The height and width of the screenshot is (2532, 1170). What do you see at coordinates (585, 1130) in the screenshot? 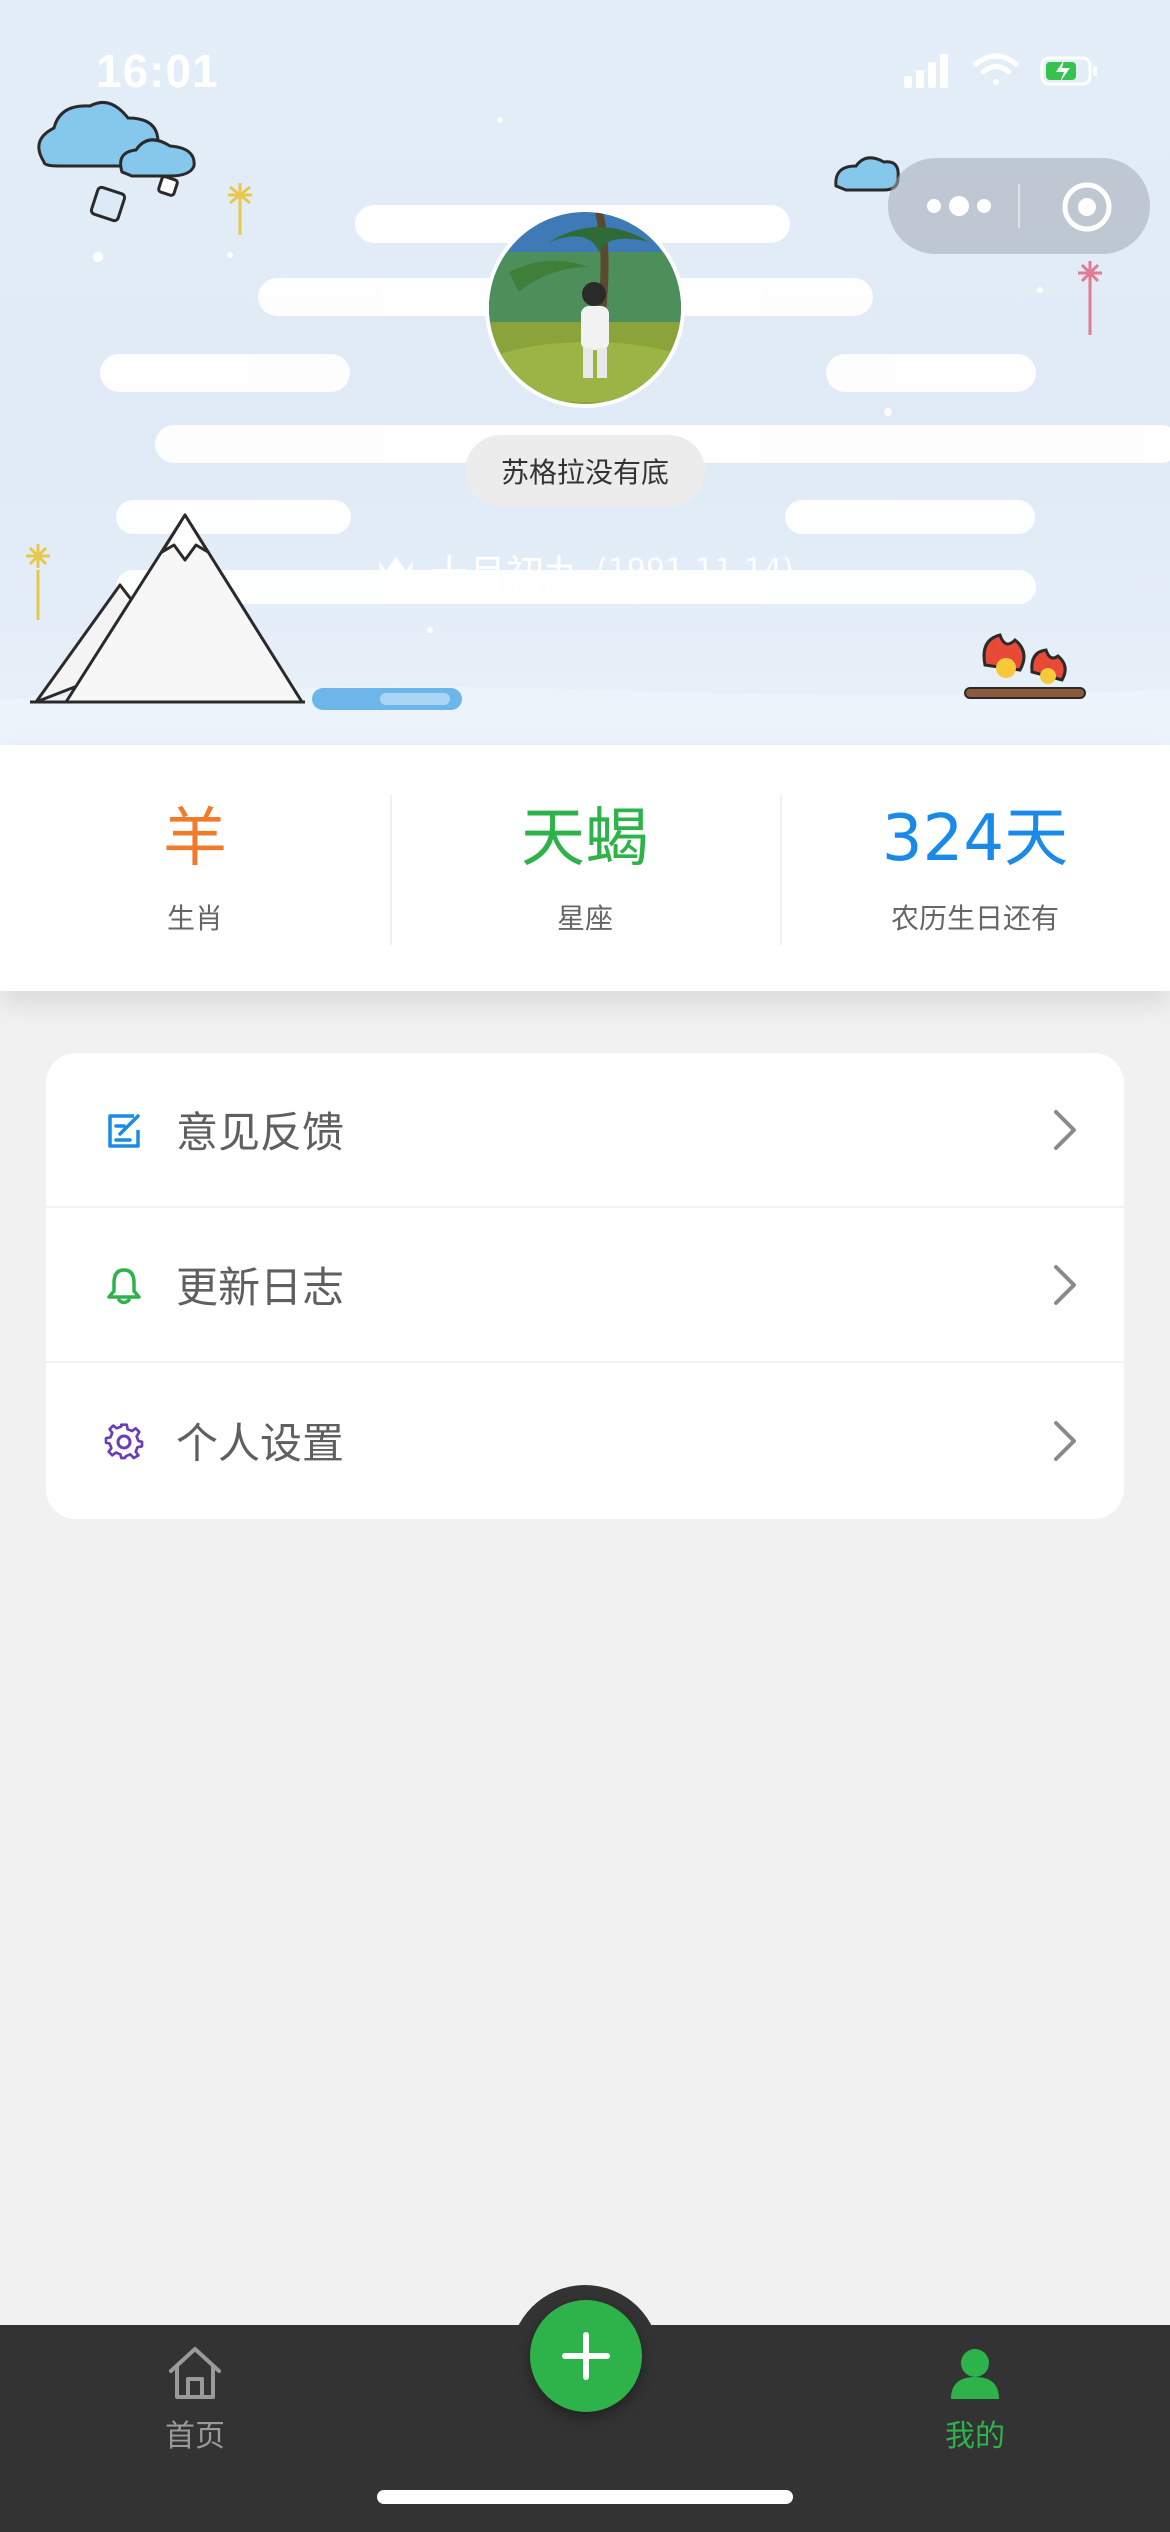
I see `menu-item-feedback: 意见反馈` at bounding box center [585, 1130].